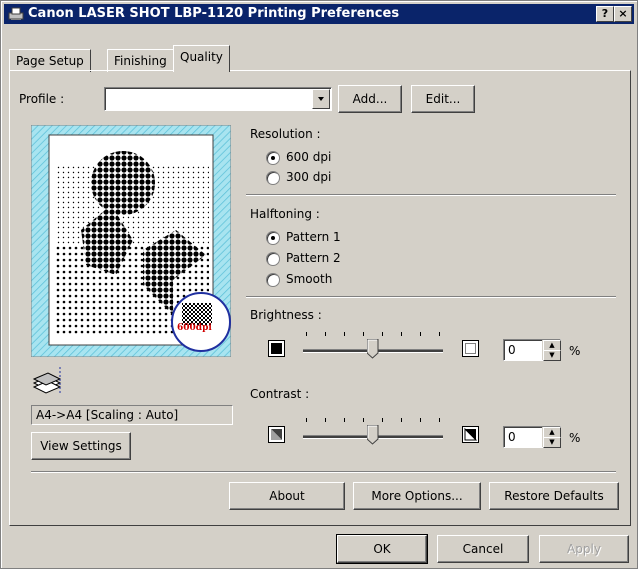 The image size is (638, 569). What do you see at coordinates (584, 549) in the screenshot?
I see `apply-button: Apply` at bounding box center [584, 549].